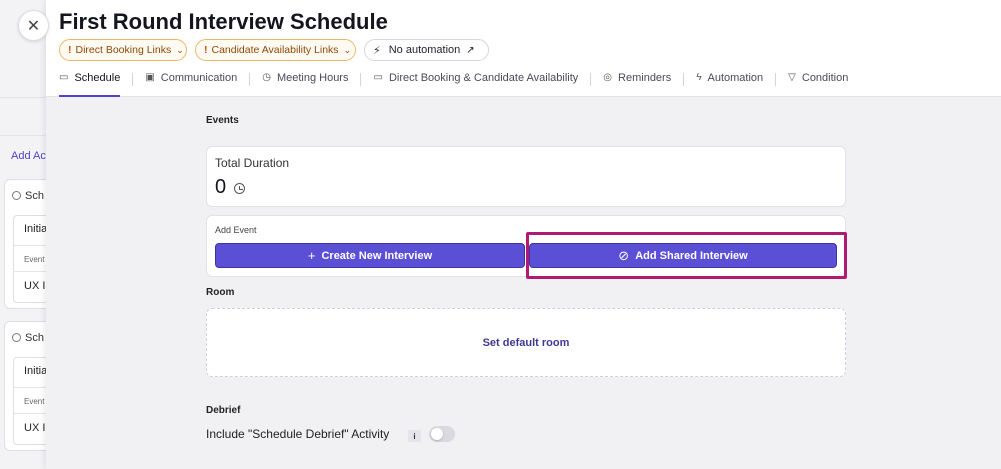 The image size is (1001, 469). Describe the element at coordinates (311, 255) in the screenshot. I see `plus-icon: +` at that location.